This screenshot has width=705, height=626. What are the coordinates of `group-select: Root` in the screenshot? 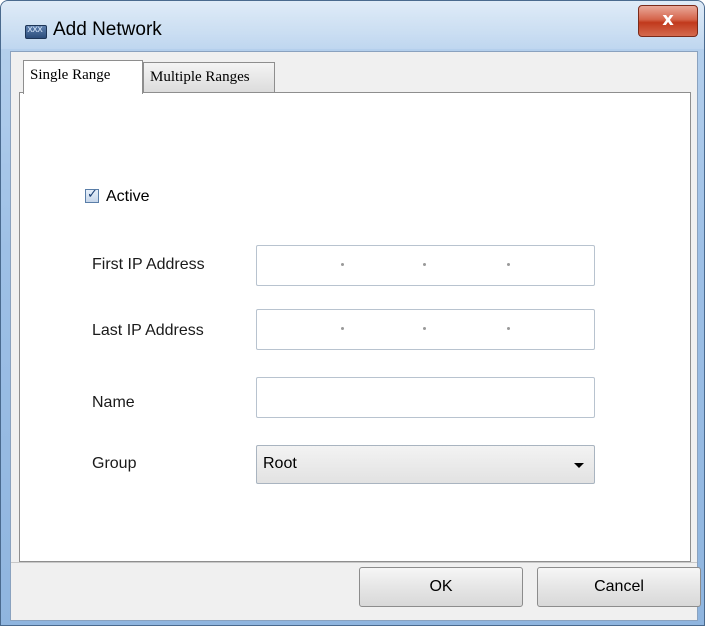 It's located at (425, 464).